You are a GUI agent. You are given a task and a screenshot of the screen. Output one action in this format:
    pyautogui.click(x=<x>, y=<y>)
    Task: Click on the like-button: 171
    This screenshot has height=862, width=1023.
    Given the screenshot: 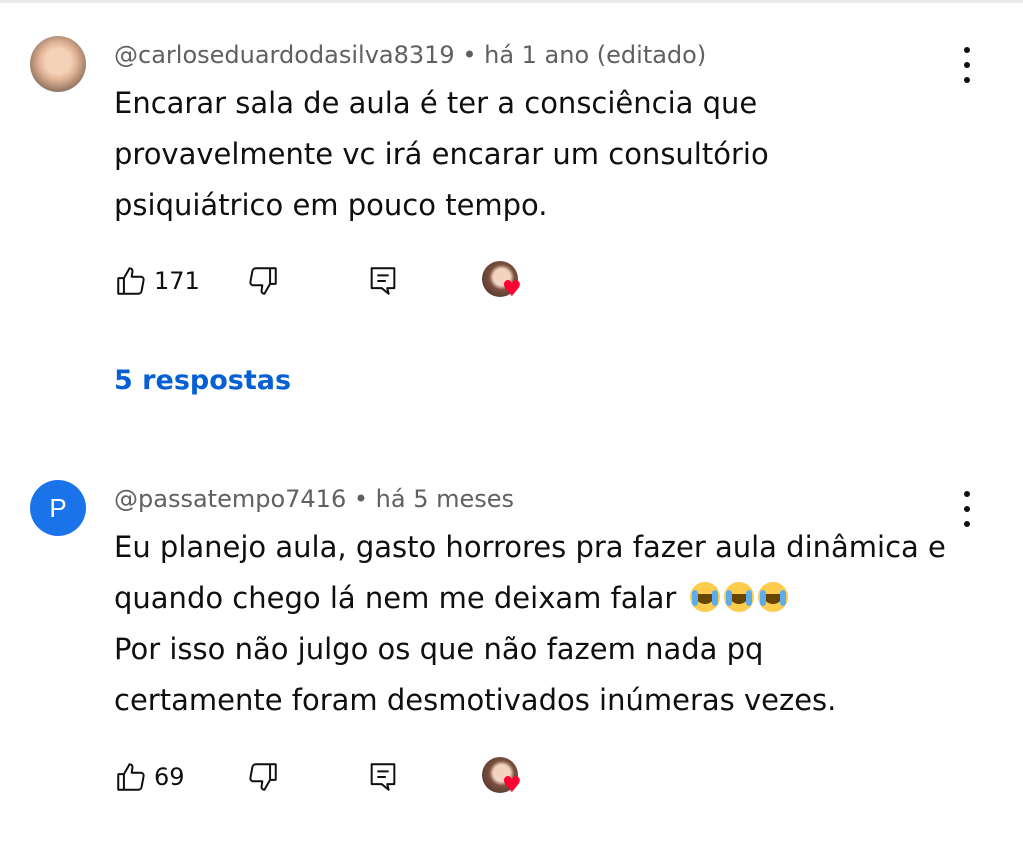 What is the action you would take?
    pyautogui.click(x=157, y=281)
    